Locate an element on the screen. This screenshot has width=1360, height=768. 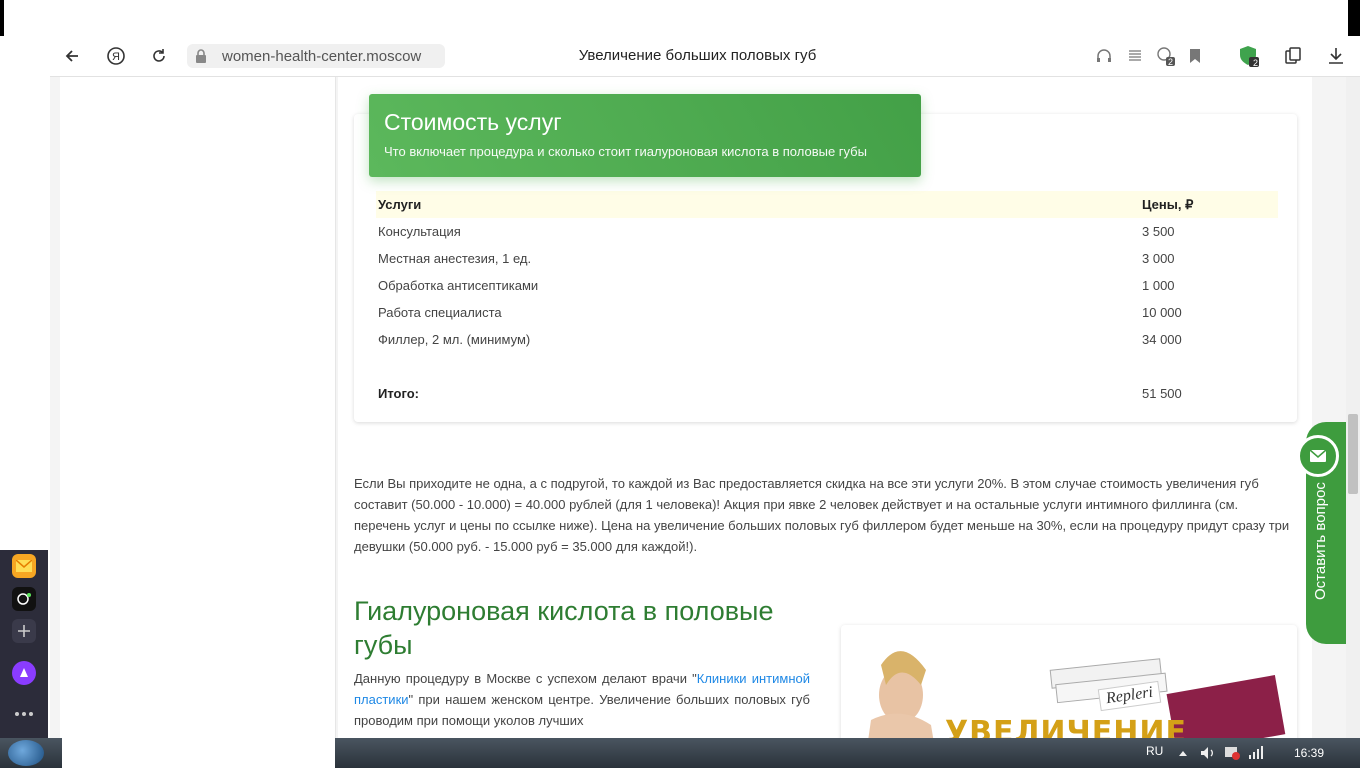
service-name: Обработка антисептиками is located at coordinates (458, 285).